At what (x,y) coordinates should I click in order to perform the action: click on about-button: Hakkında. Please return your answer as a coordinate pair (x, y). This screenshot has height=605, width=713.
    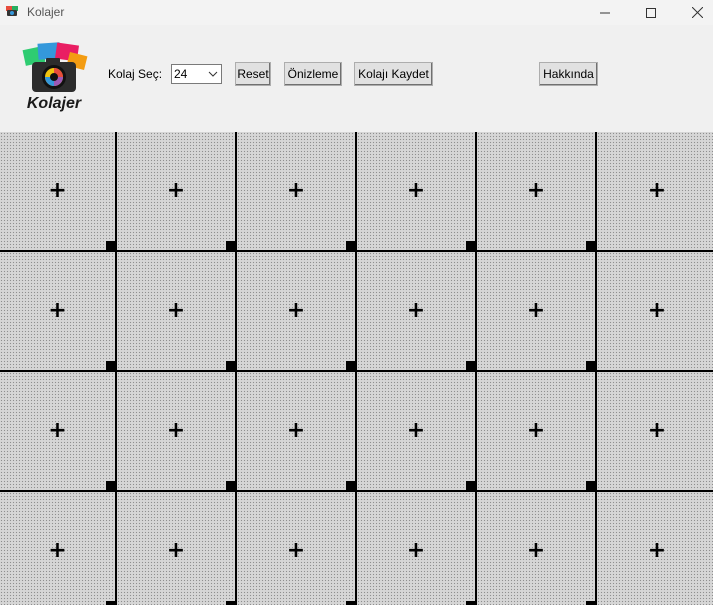
    Looking at the image, I should click on (568, 74).